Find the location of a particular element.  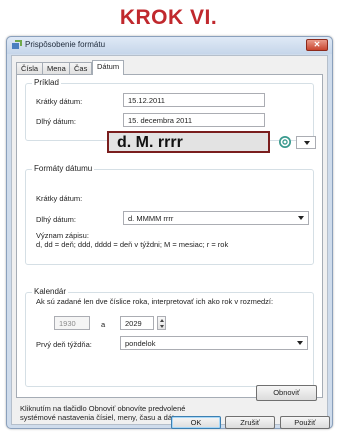

step-title: KROK VI. is located at coordinates (168, 17).